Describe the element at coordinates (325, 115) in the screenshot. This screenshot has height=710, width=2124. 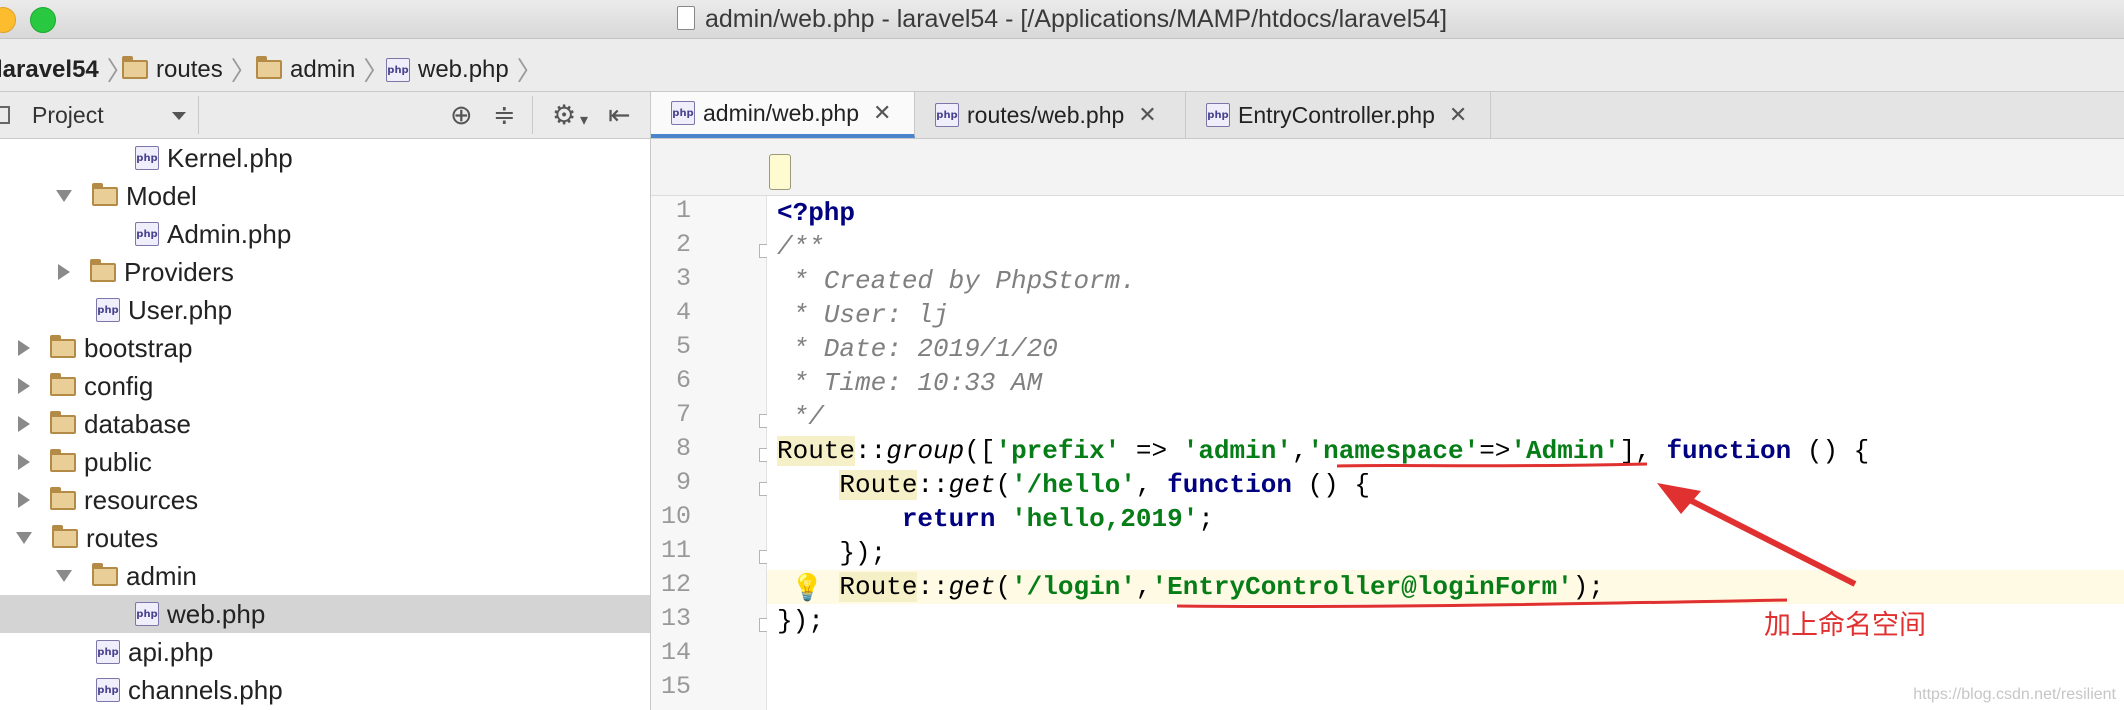
I see `project-toolbar: Project ⊕ ≑ ⚙ ▾ ⇤` at that location.